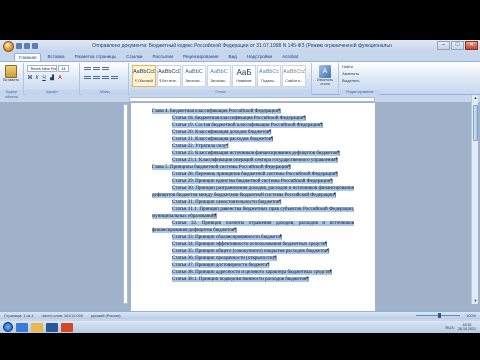  What do you see at coordinates (96, 57) in the screenshot?
I see `tab-page-layout: Разметка страницы` at bounding box center [96, 57].